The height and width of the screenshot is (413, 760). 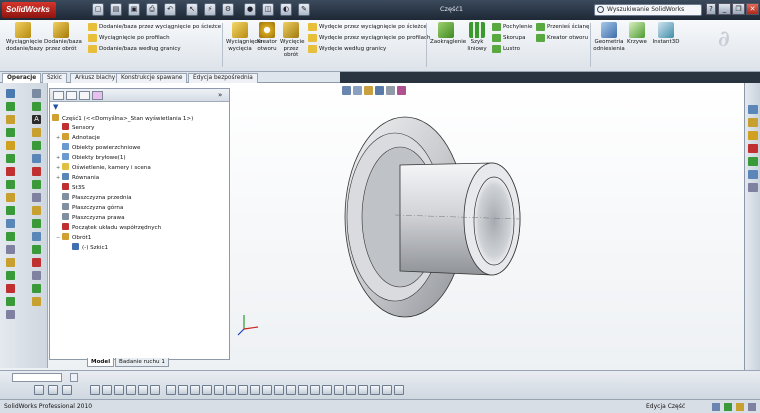 I want to click on undo-button: ↶, so click(x=170, y=9).